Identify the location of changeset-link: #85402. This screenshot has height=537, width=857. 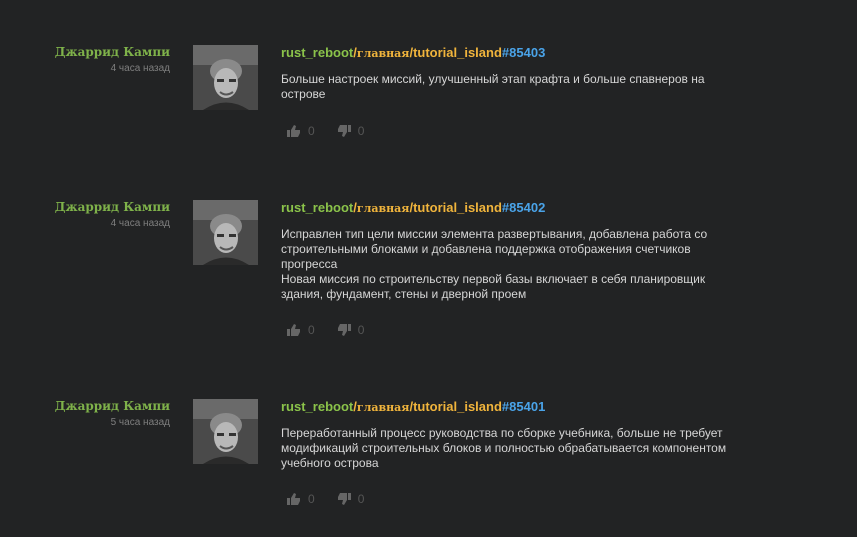
(523, 207).